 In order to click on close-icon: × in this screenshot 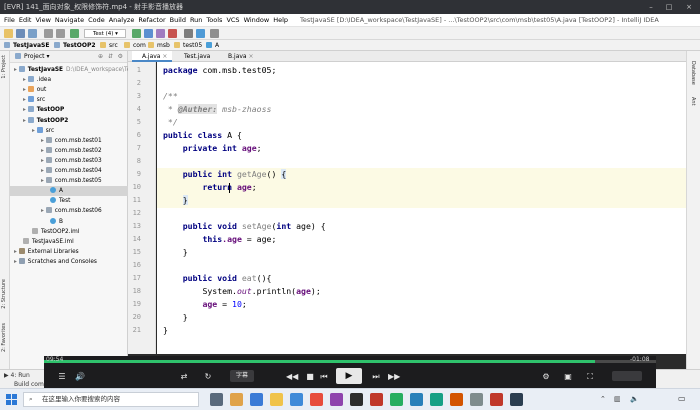, I will do `click(689, 7)`.